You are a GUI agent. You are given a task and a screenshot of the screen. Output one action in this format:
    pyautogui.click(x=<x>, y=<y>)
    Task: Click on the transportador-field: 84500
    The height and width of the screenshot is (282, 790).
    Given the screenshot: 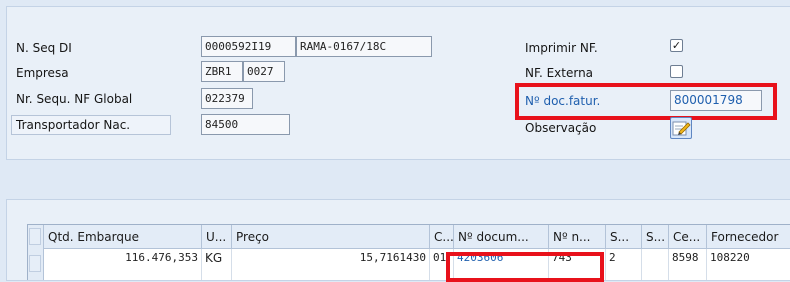 What is the action you would take?
    pyautogui.click(x=245, y=124)
    